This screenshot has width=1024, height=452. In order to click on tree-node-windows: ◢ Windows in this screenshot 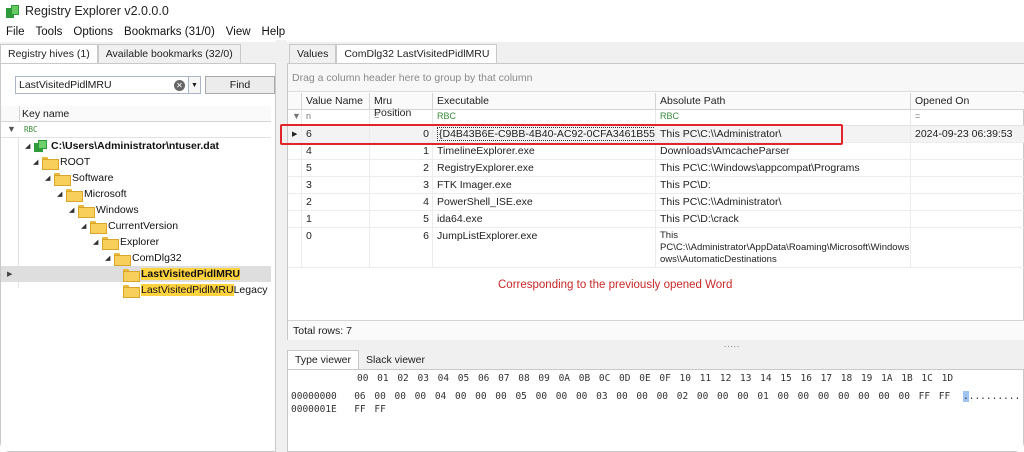, I will do `click(136, 210)`.